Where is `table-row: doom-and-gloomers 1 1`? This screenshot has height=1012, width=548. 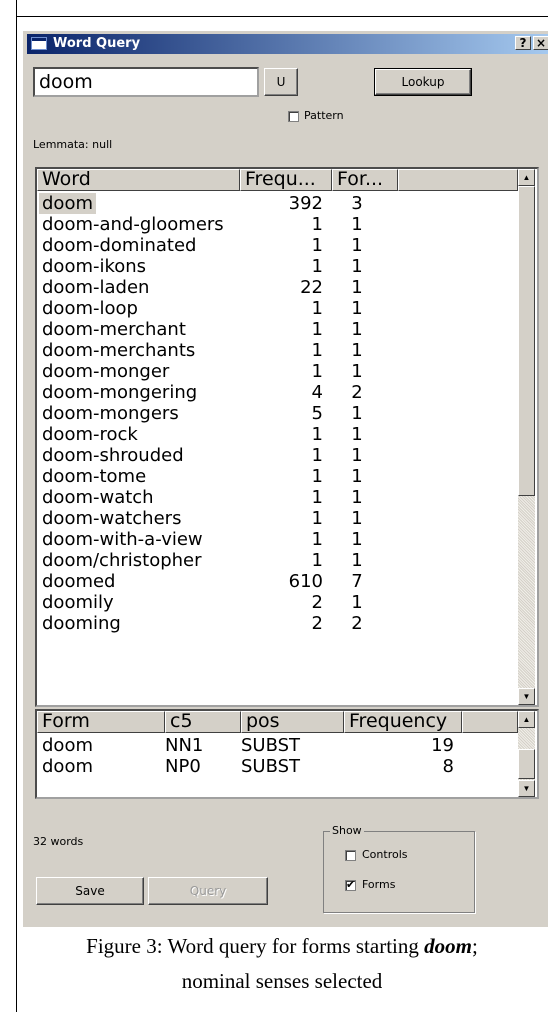 table-row: doom-and-gloomers 1 1 is located at coordinates (277, 224).